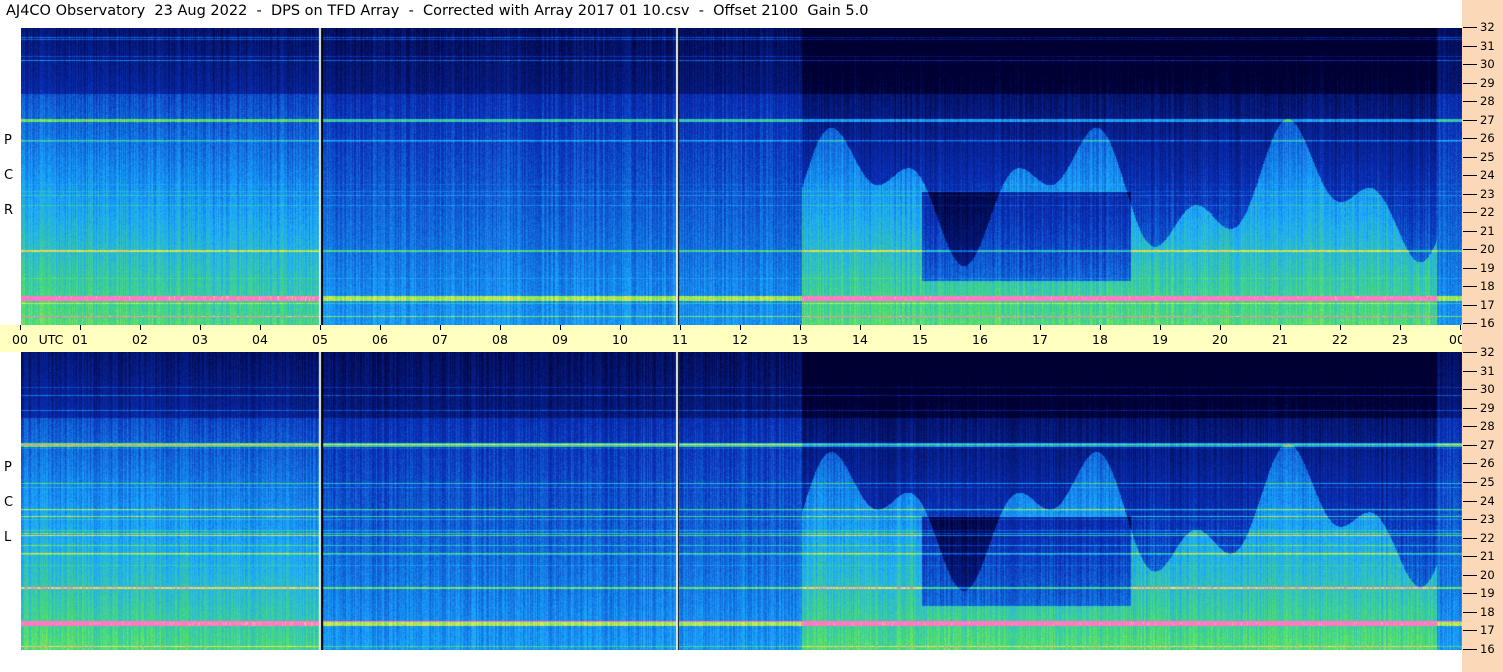 The height and width of the screenshot is (672, 1503). I want to click on time-label: 00, so click(20, 339).